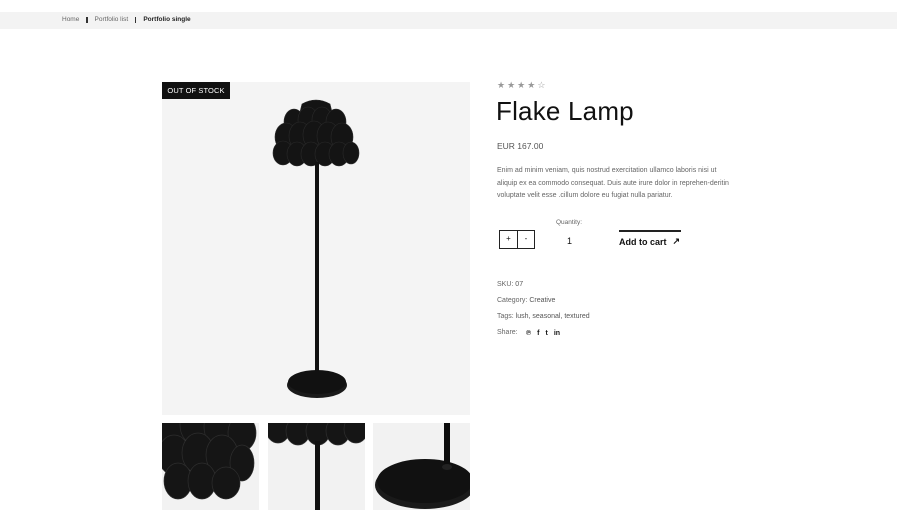 This screenshot has width=900, height=510. Describe the element at coordinates (70, 19) in the screenshot. I see `breadcrumb-home: Home` at that location.